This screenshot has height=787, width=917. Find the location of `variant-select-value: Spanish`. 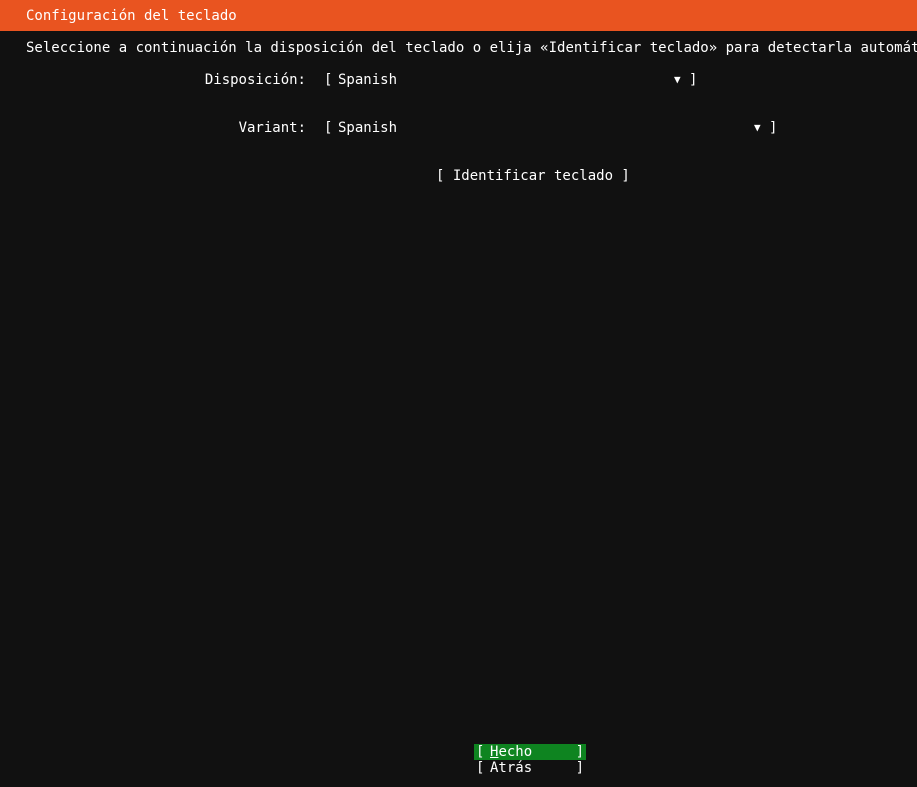

variant-select-value: Spanish is located at coordinates (368, 128).